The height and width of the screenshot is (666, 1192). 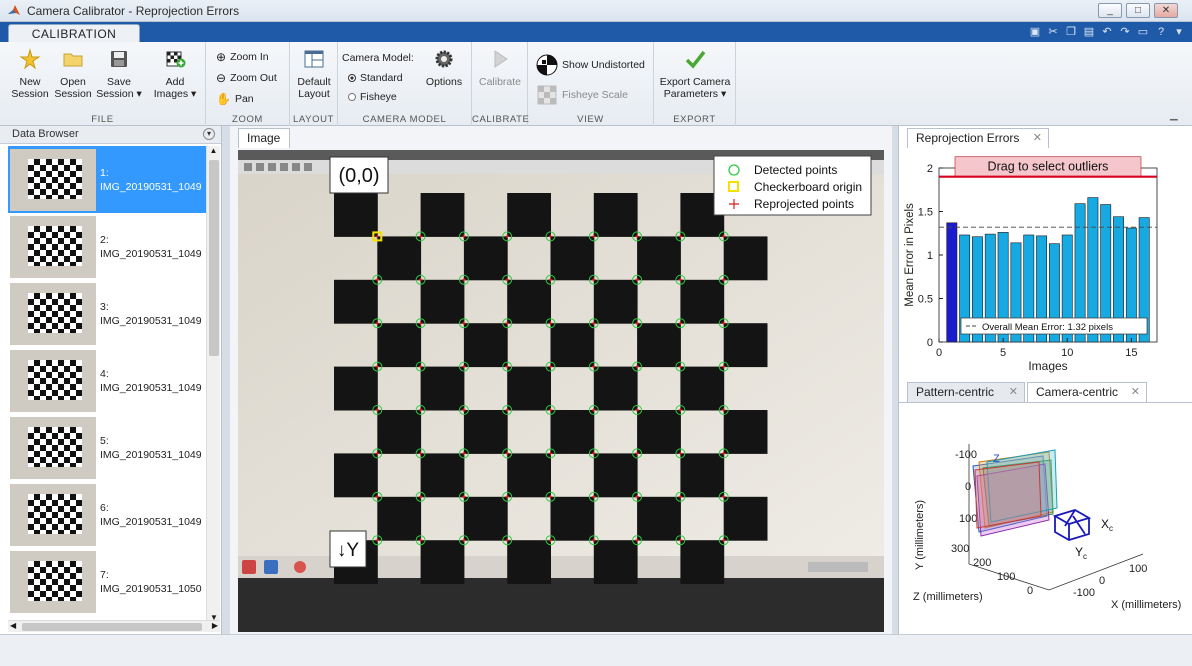 I want to click on export-camera-parameters-button: Export Camera Parameters ▾, so click(x=695, y=74).